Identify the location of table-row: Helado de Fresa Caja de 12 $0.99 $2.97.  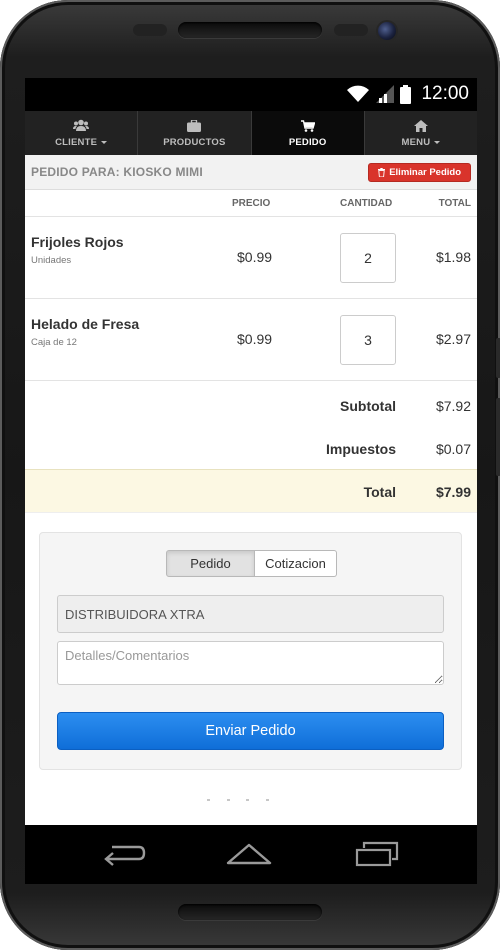
(251, 340).